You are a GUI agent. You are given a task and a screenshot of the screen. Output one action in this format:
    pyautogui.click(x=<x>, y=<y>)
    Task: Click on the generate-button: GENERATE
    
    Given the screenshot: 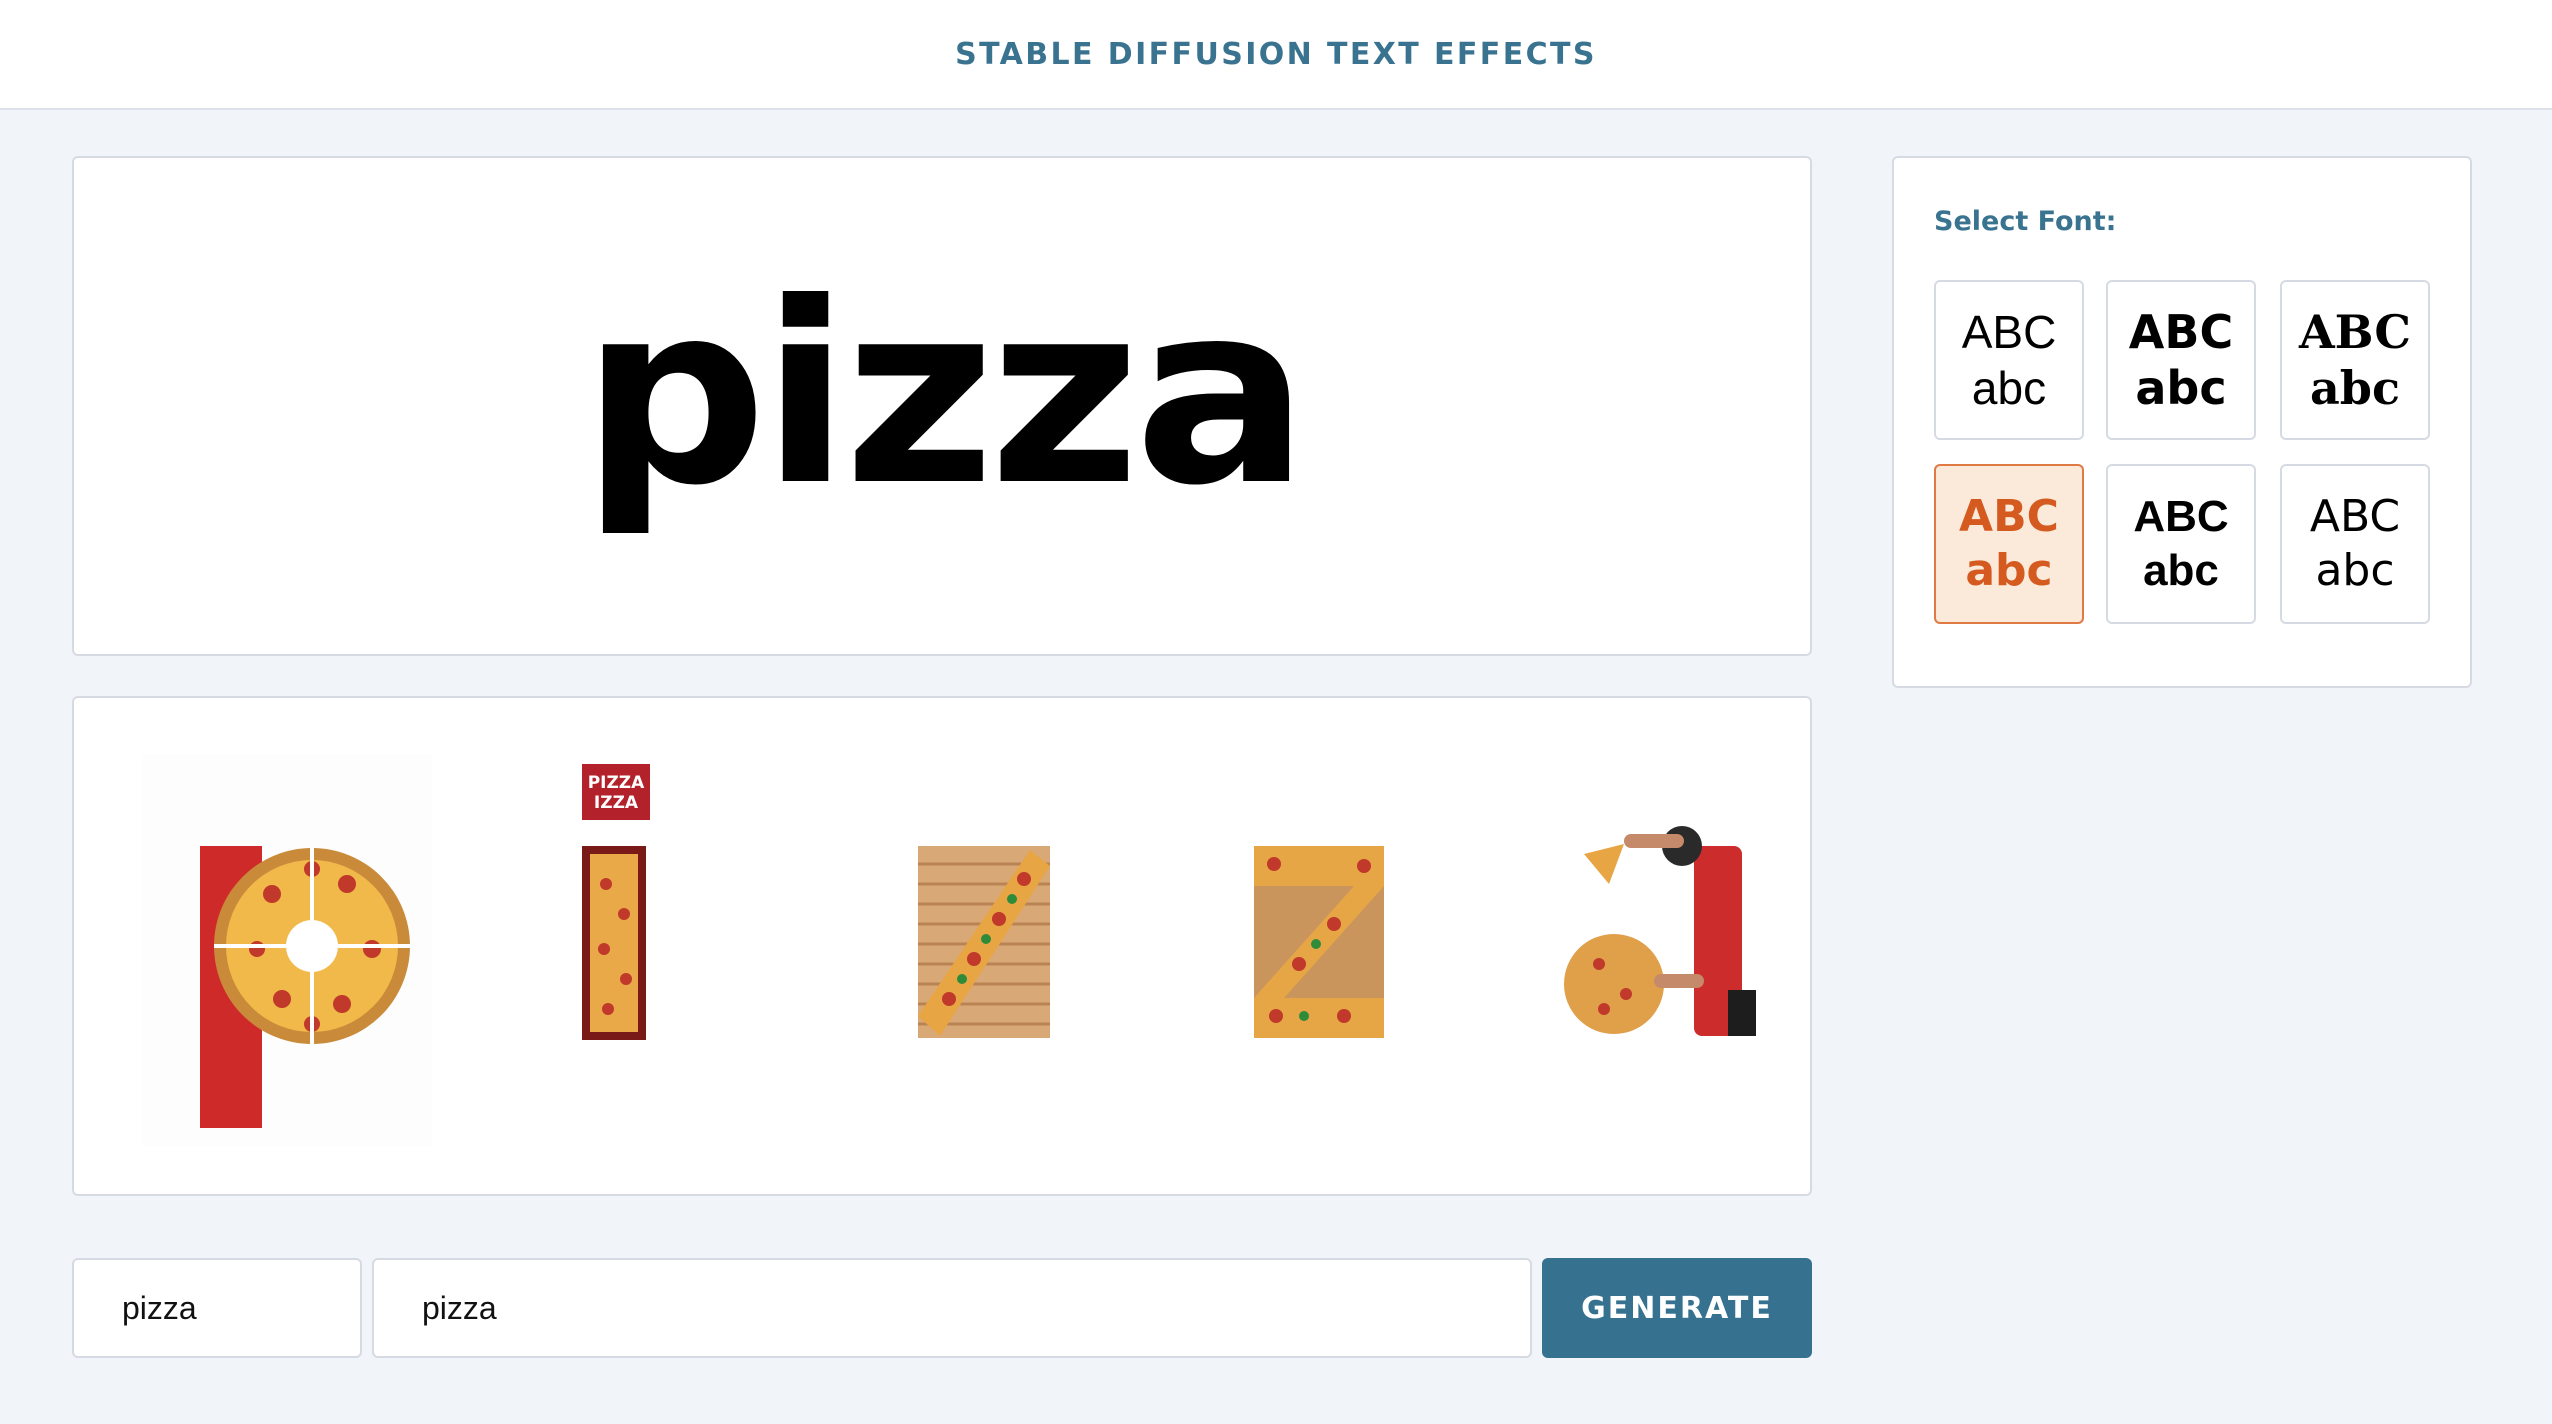 What is the action you would take?
    pyautogui.click(x=1677, y=1308)
    